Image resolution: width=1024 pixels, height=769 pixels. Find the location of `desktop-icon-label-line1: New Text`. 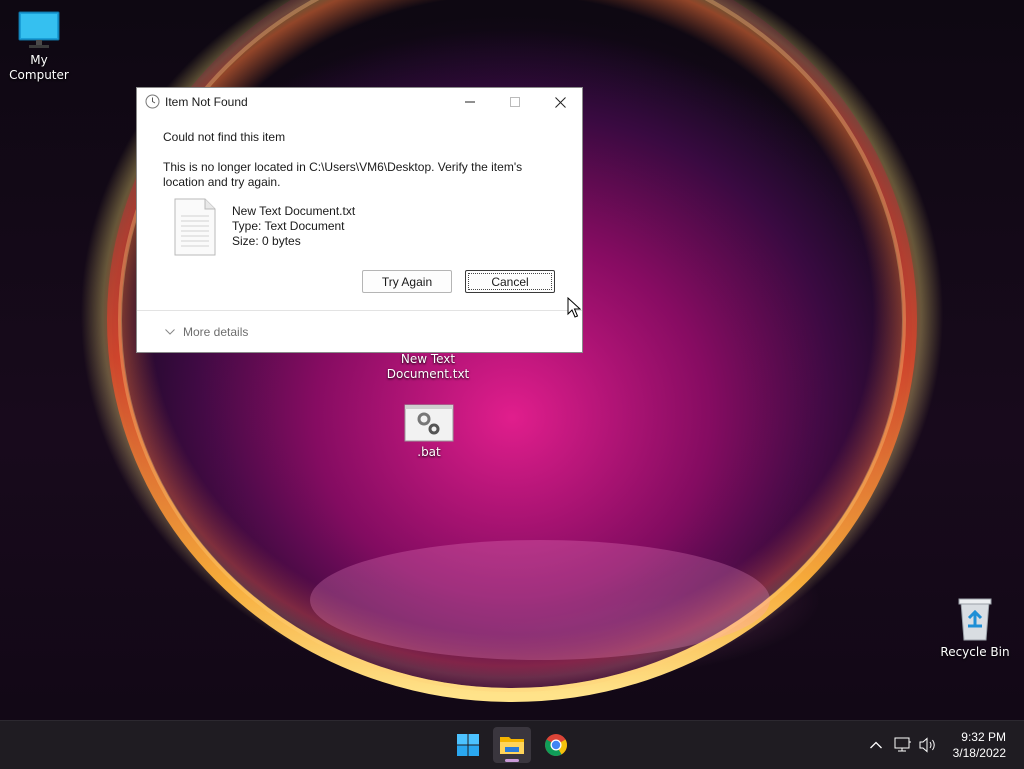

desktop-icon-label-line1: New Text is located at coordinates (428, 359).